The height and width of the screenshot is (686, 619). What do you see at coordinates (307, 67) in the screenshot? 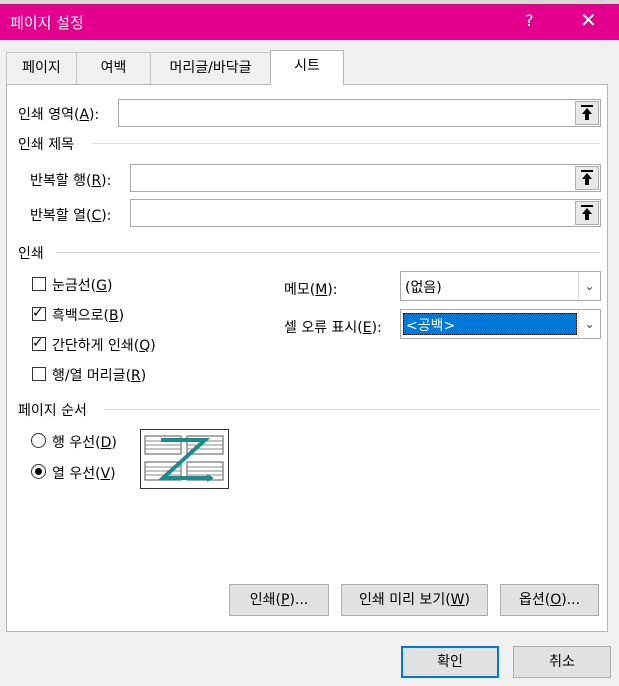
I see `tab-sheet: 시트` at bounding box center [307, 67].